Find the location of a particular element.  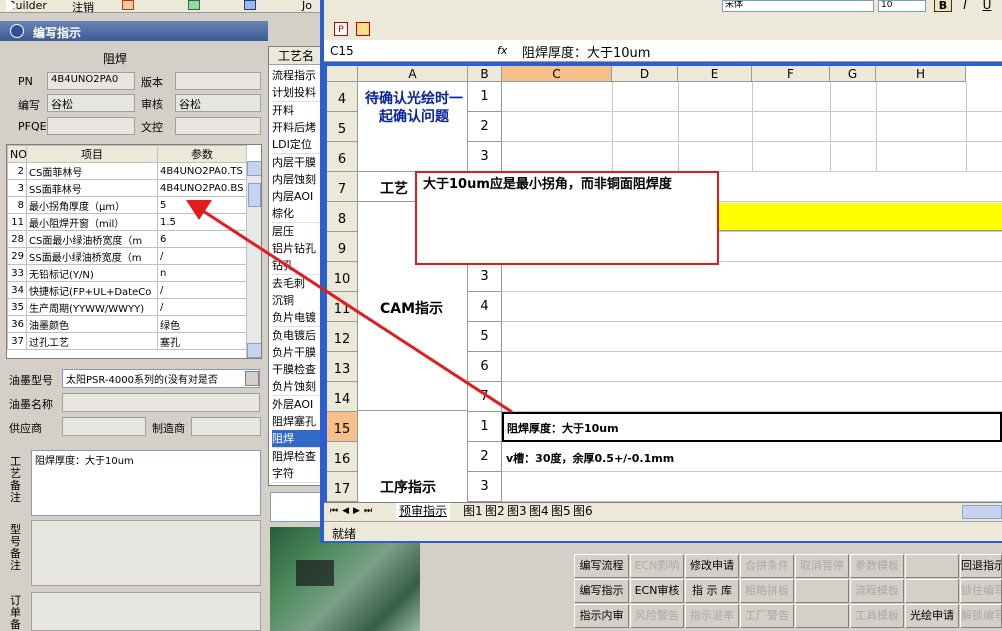

red-arrow-annotation is located at coordinates (349, 307).